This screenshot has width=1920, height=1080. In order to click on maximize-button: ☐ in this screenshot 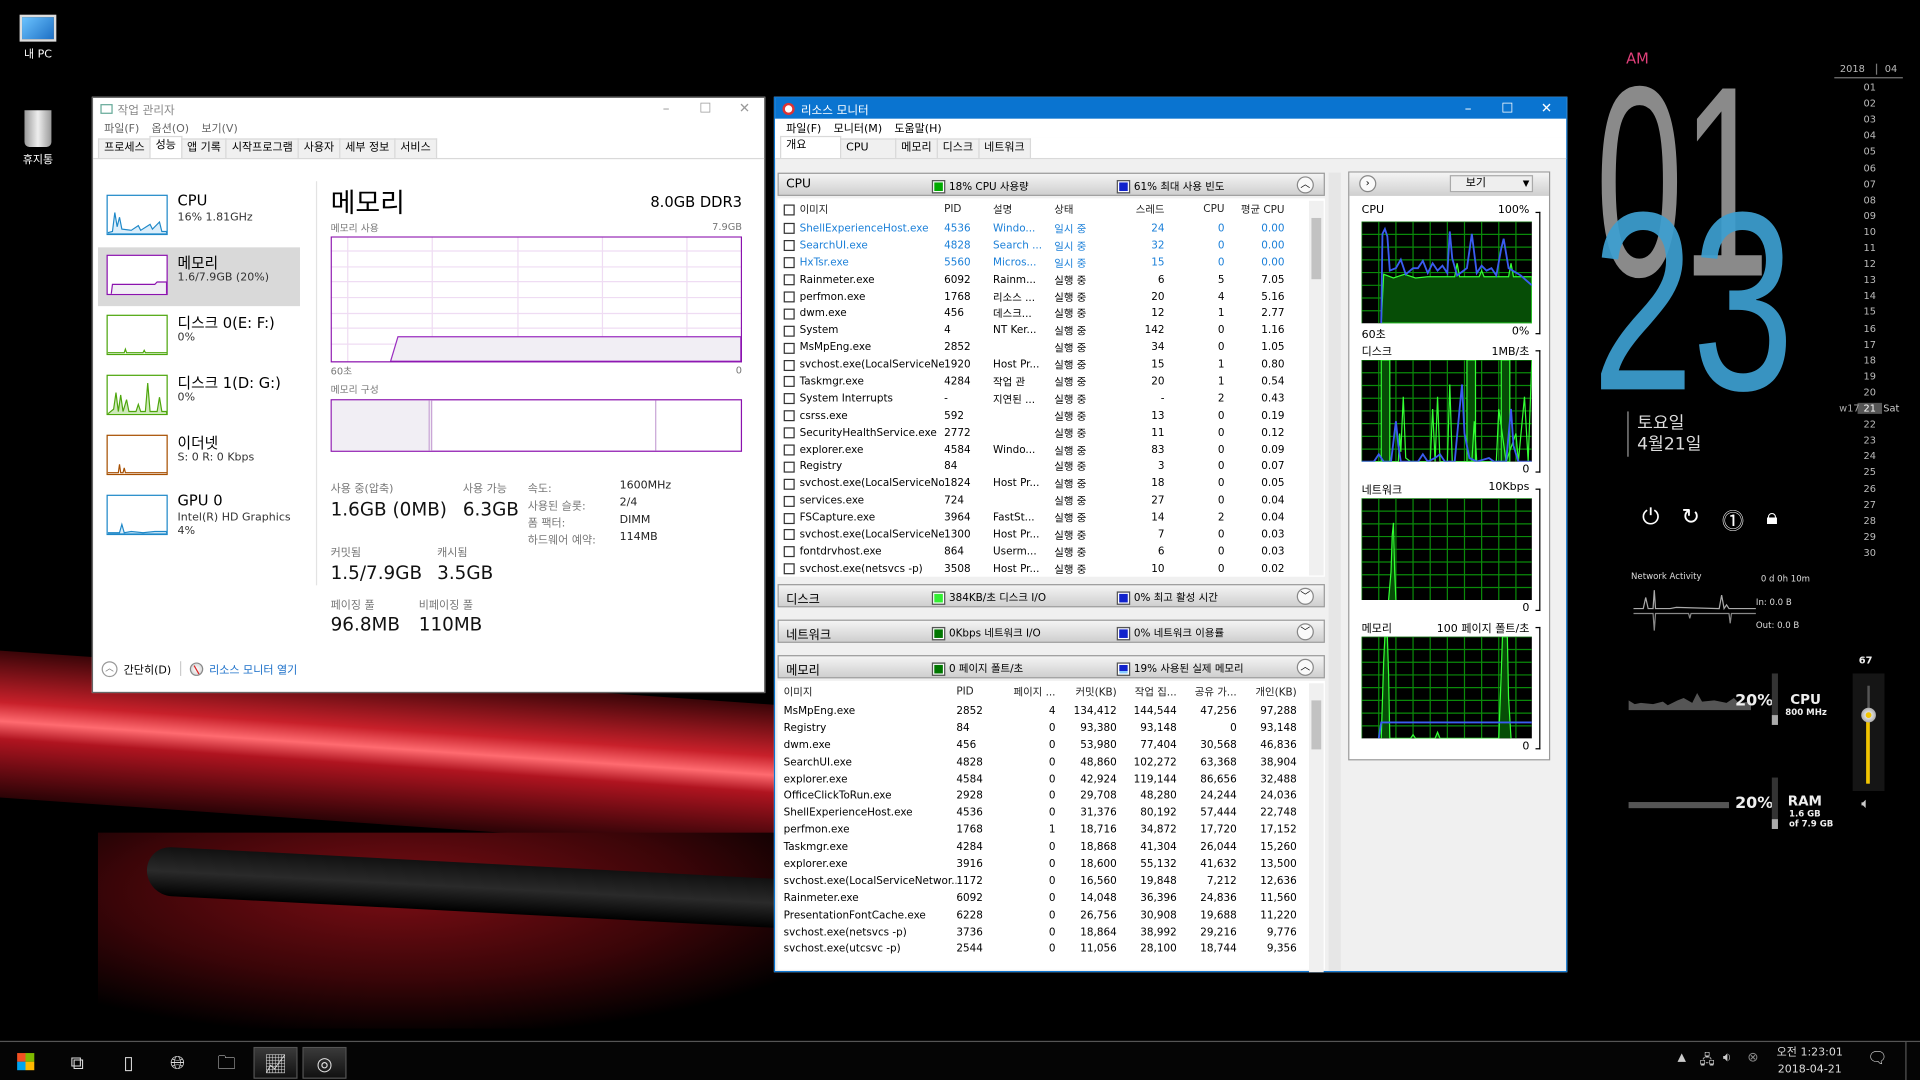, I will do `click(705, 108)`.